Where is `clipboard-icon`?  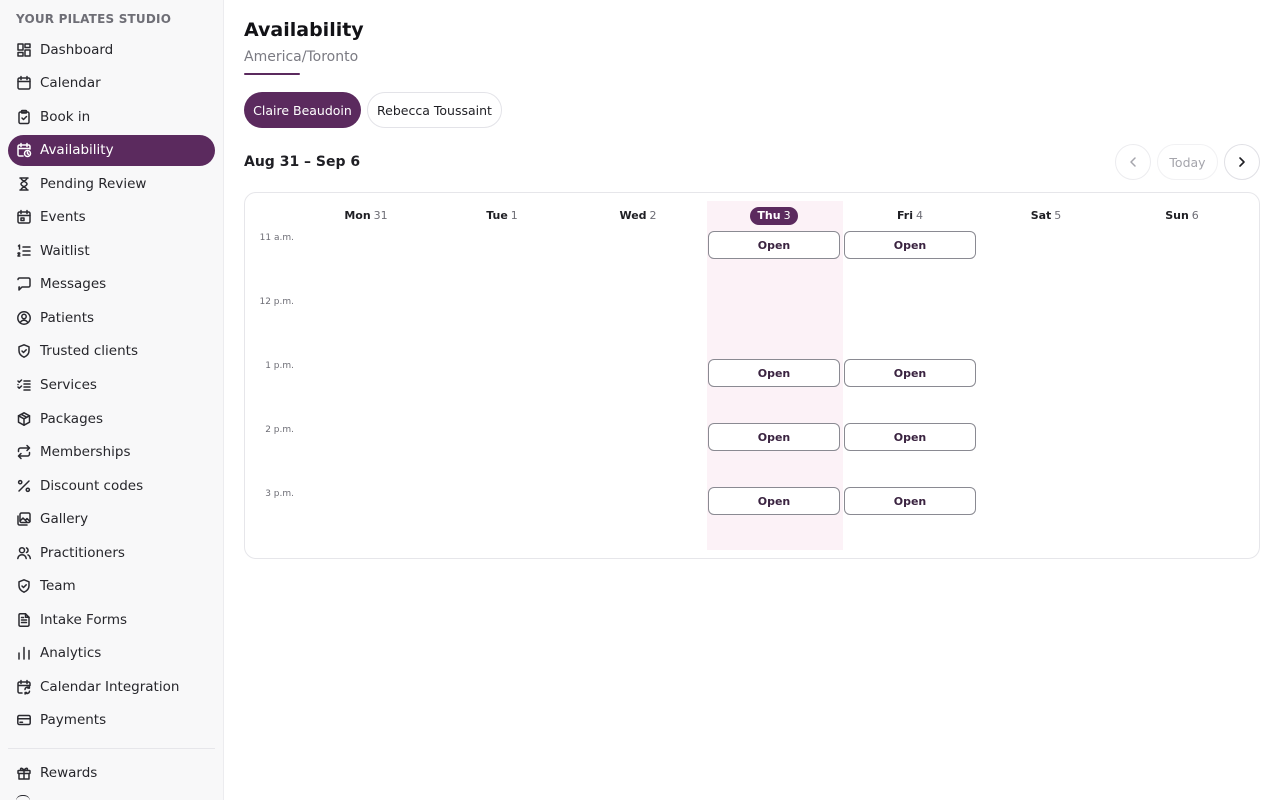 clipboard-icon is located at coordinates (24, 117).